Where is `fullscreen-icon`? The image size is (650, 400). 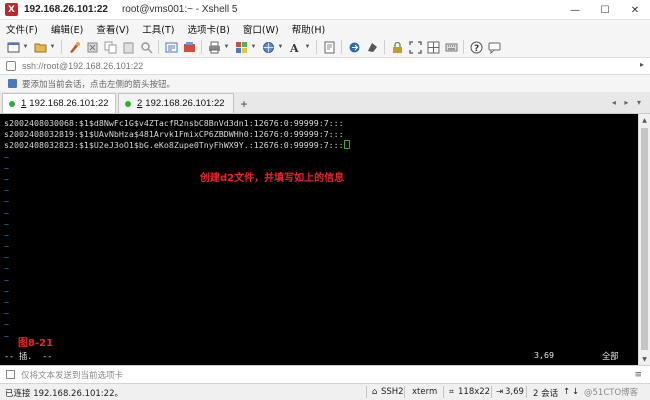 fullscreen-icon is located at coordinates (415, 47).